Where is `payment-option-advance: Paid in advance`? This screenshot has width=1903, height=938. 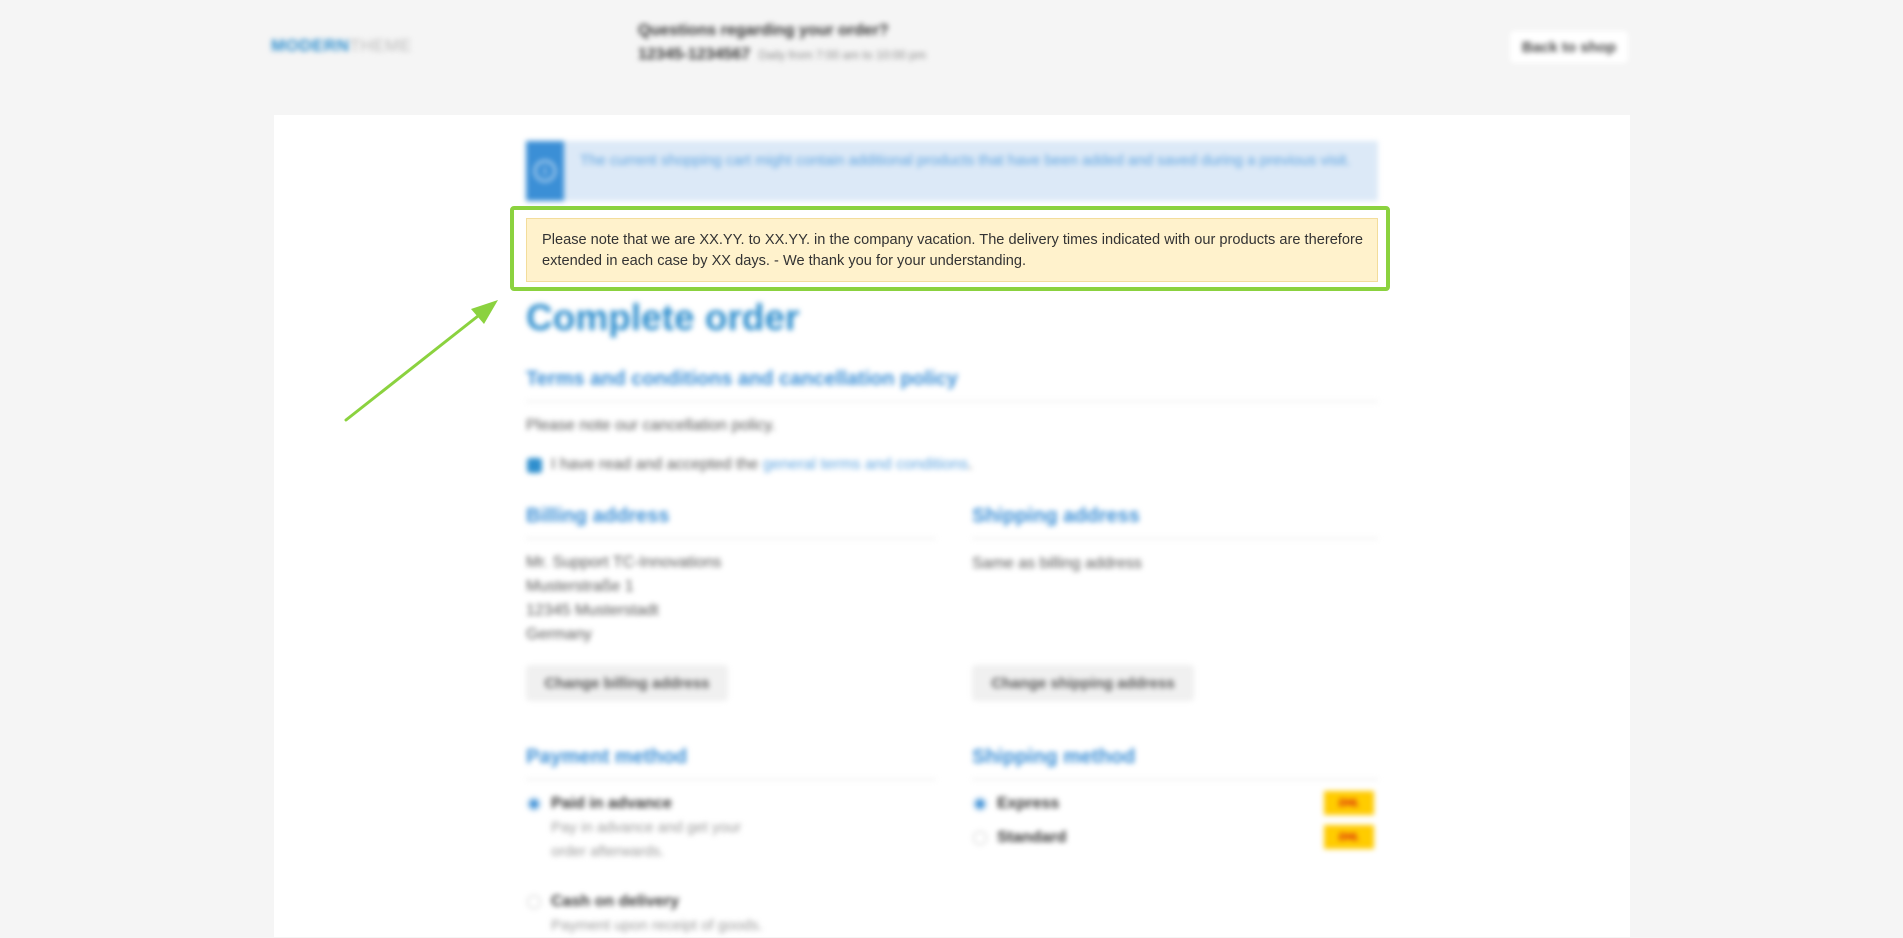
payment-option-advance: Paid in advance is located at coordinates (611, 804).